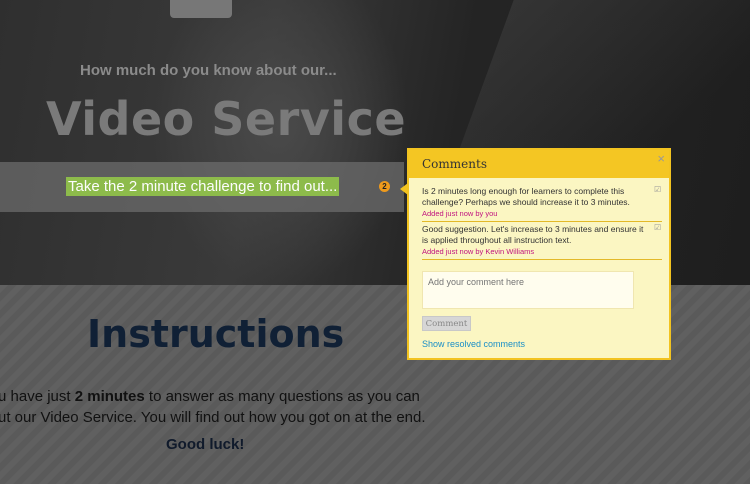  I want to click on comment-input, so click(528, 290).